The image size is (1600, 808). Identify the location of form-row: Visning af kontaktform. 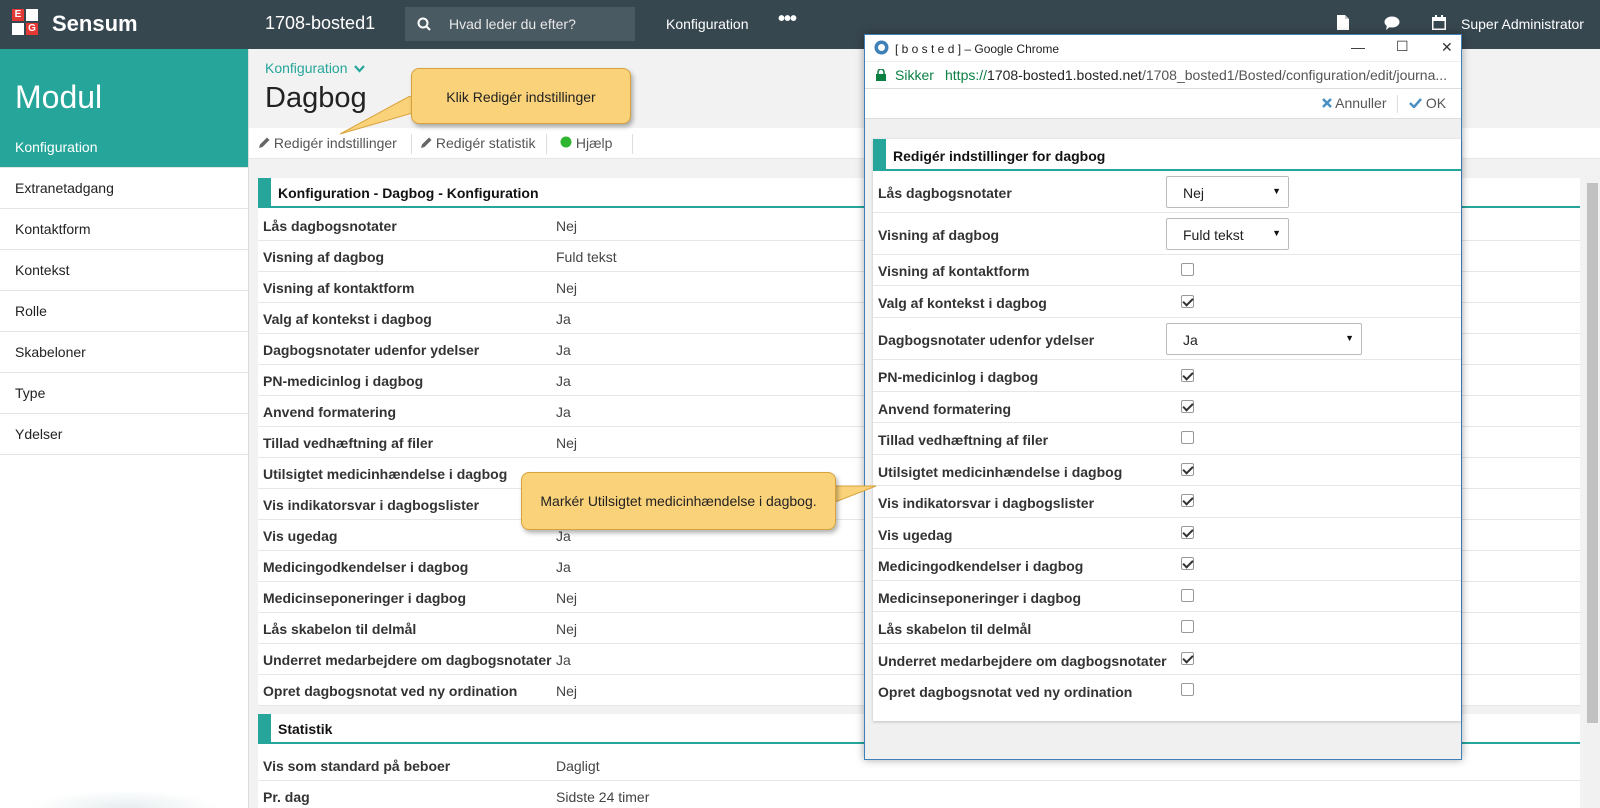
(1167, 270).